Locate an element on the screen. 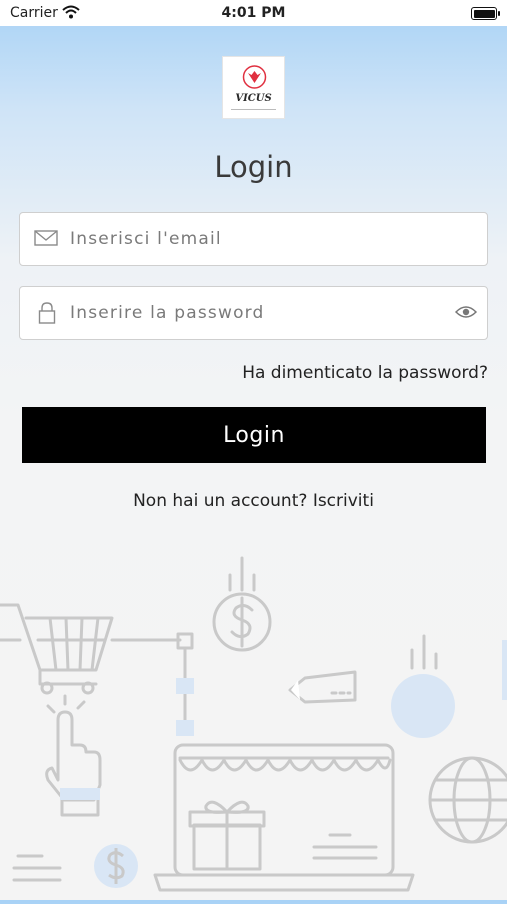 This screenshot has width=507, height=904. login-button: Login is located at coordinates (254, 435).